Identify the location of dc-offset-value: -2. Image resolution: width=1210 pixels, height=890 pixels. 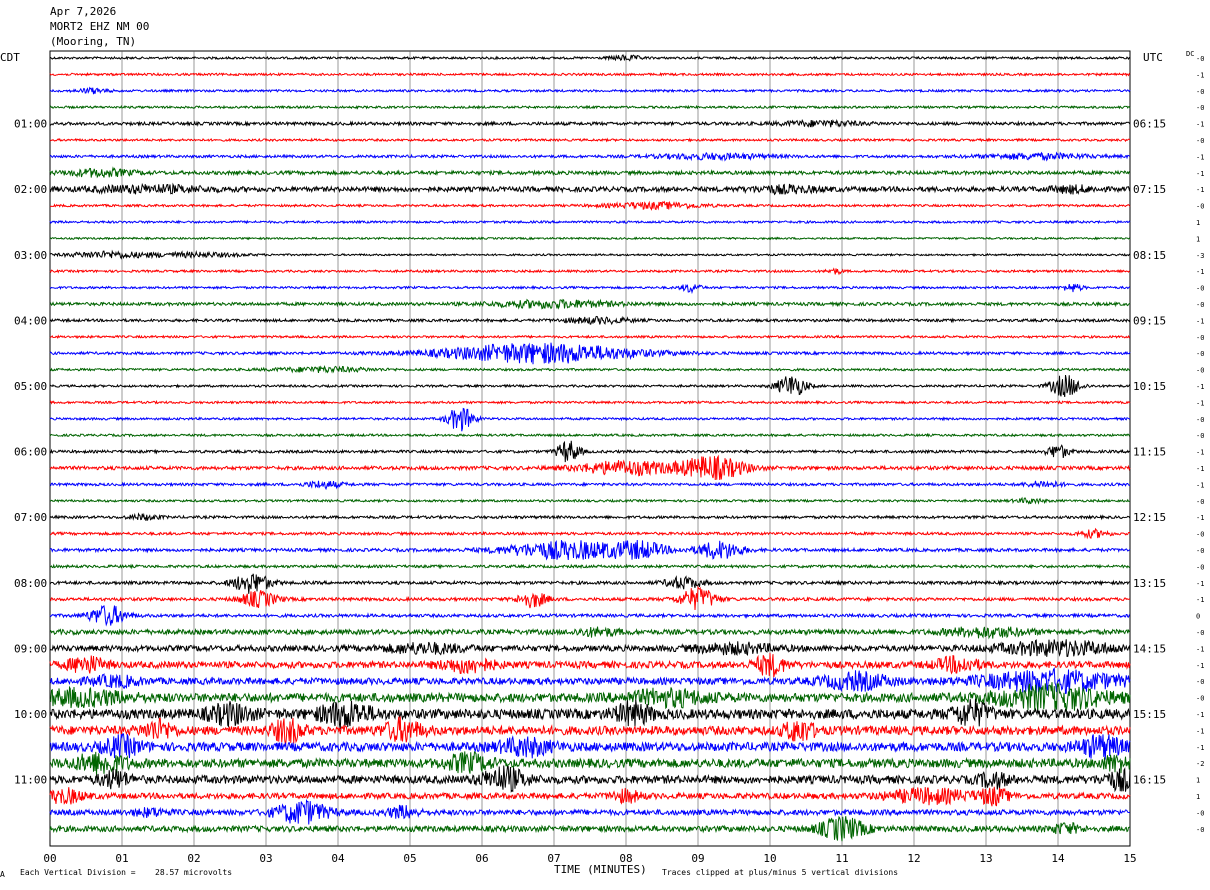
(1200, 764).